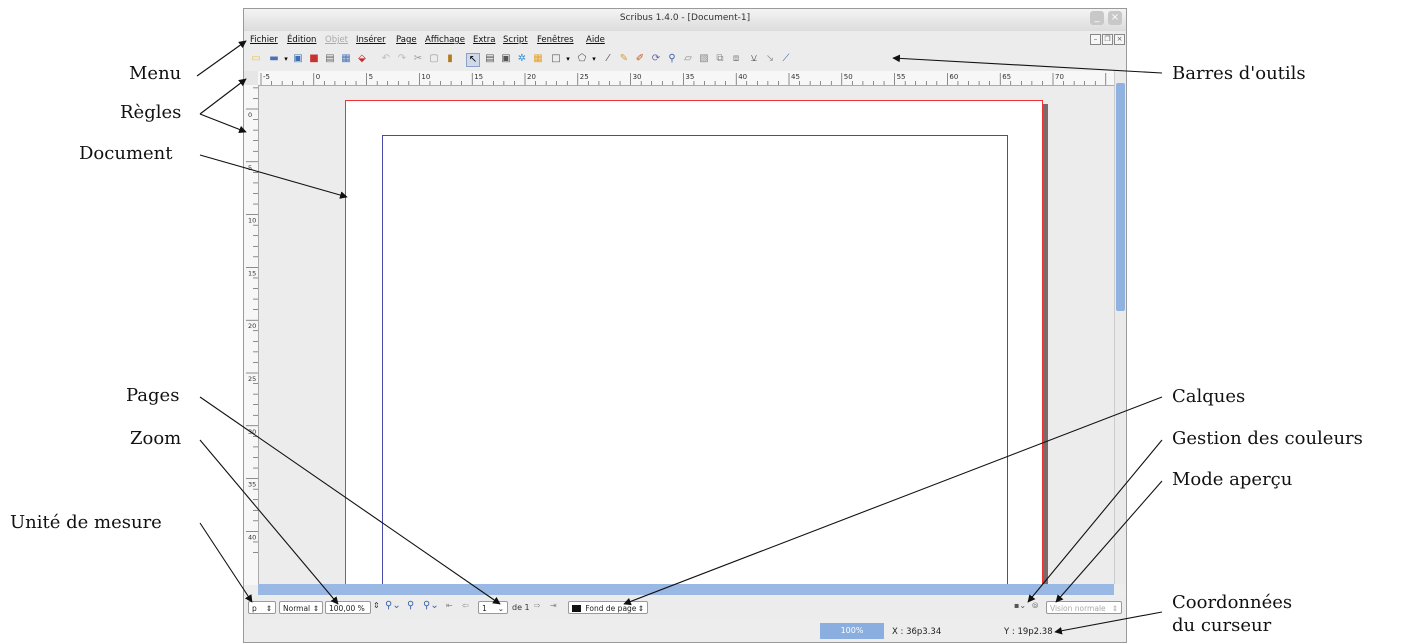  Describe the element at coordinates (226, 562) in the screenshot. I see `arrow-unite` at that location.